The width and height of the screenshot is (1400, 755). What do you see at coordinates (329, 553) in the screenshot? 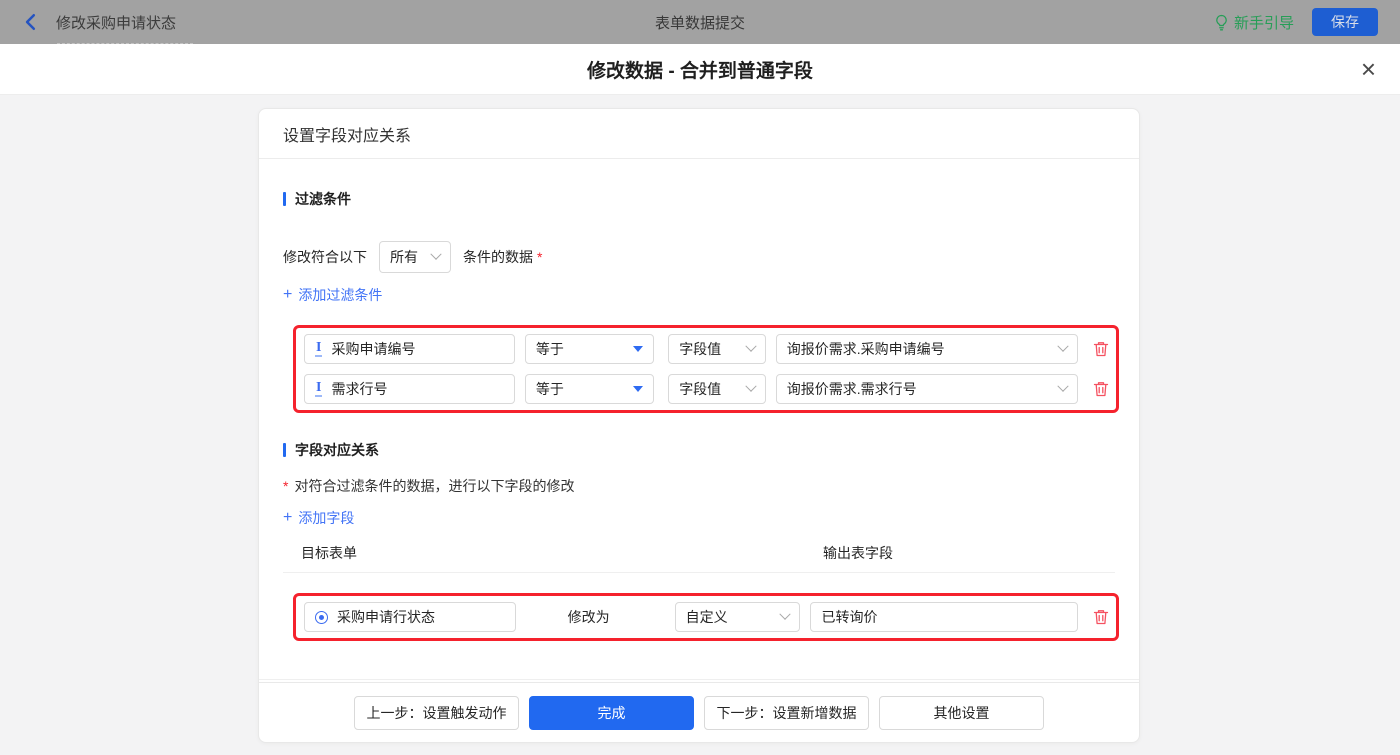
I see `target-form-column-header: 目标表单` at bounding box center [329, 553].